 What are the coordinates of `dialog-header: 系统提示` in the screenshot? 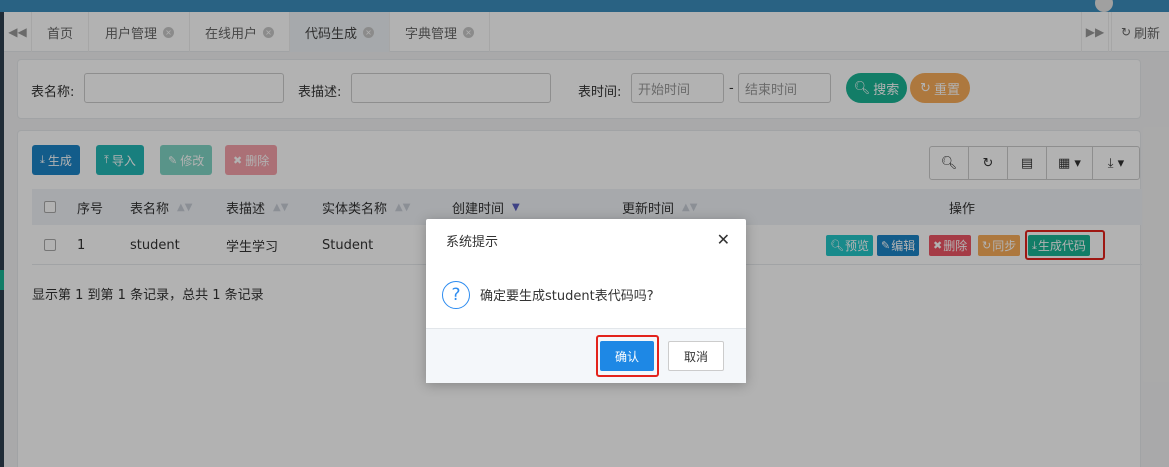 It's located at (586, 240).